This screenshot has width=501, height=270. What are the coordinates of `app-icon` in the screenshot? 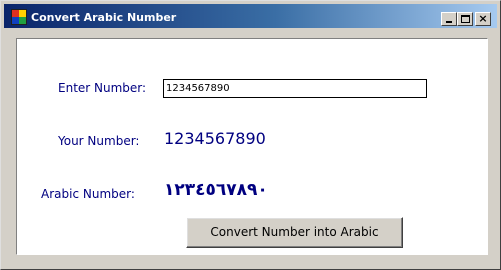 It's located at (19, 17).